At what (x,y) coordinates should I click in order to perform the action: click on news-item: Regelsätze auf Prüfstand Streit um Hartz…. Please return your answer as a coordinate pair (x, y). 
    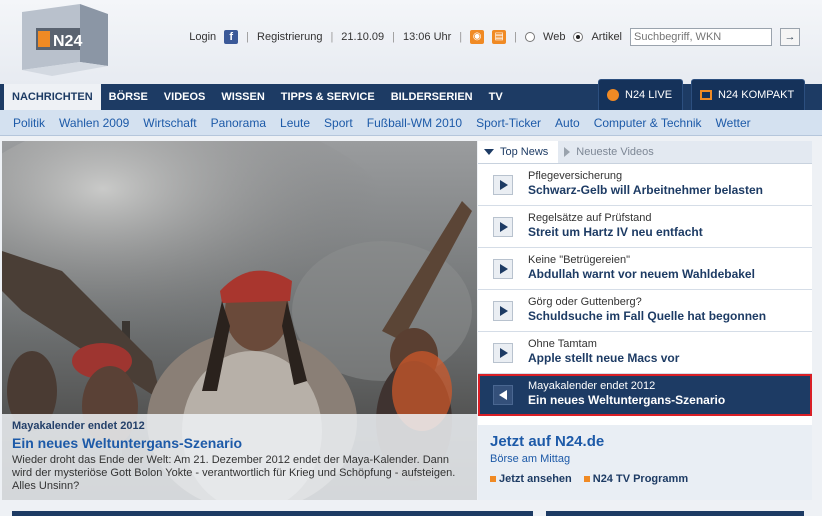
    Looking at the image, I should click on (645, 227).